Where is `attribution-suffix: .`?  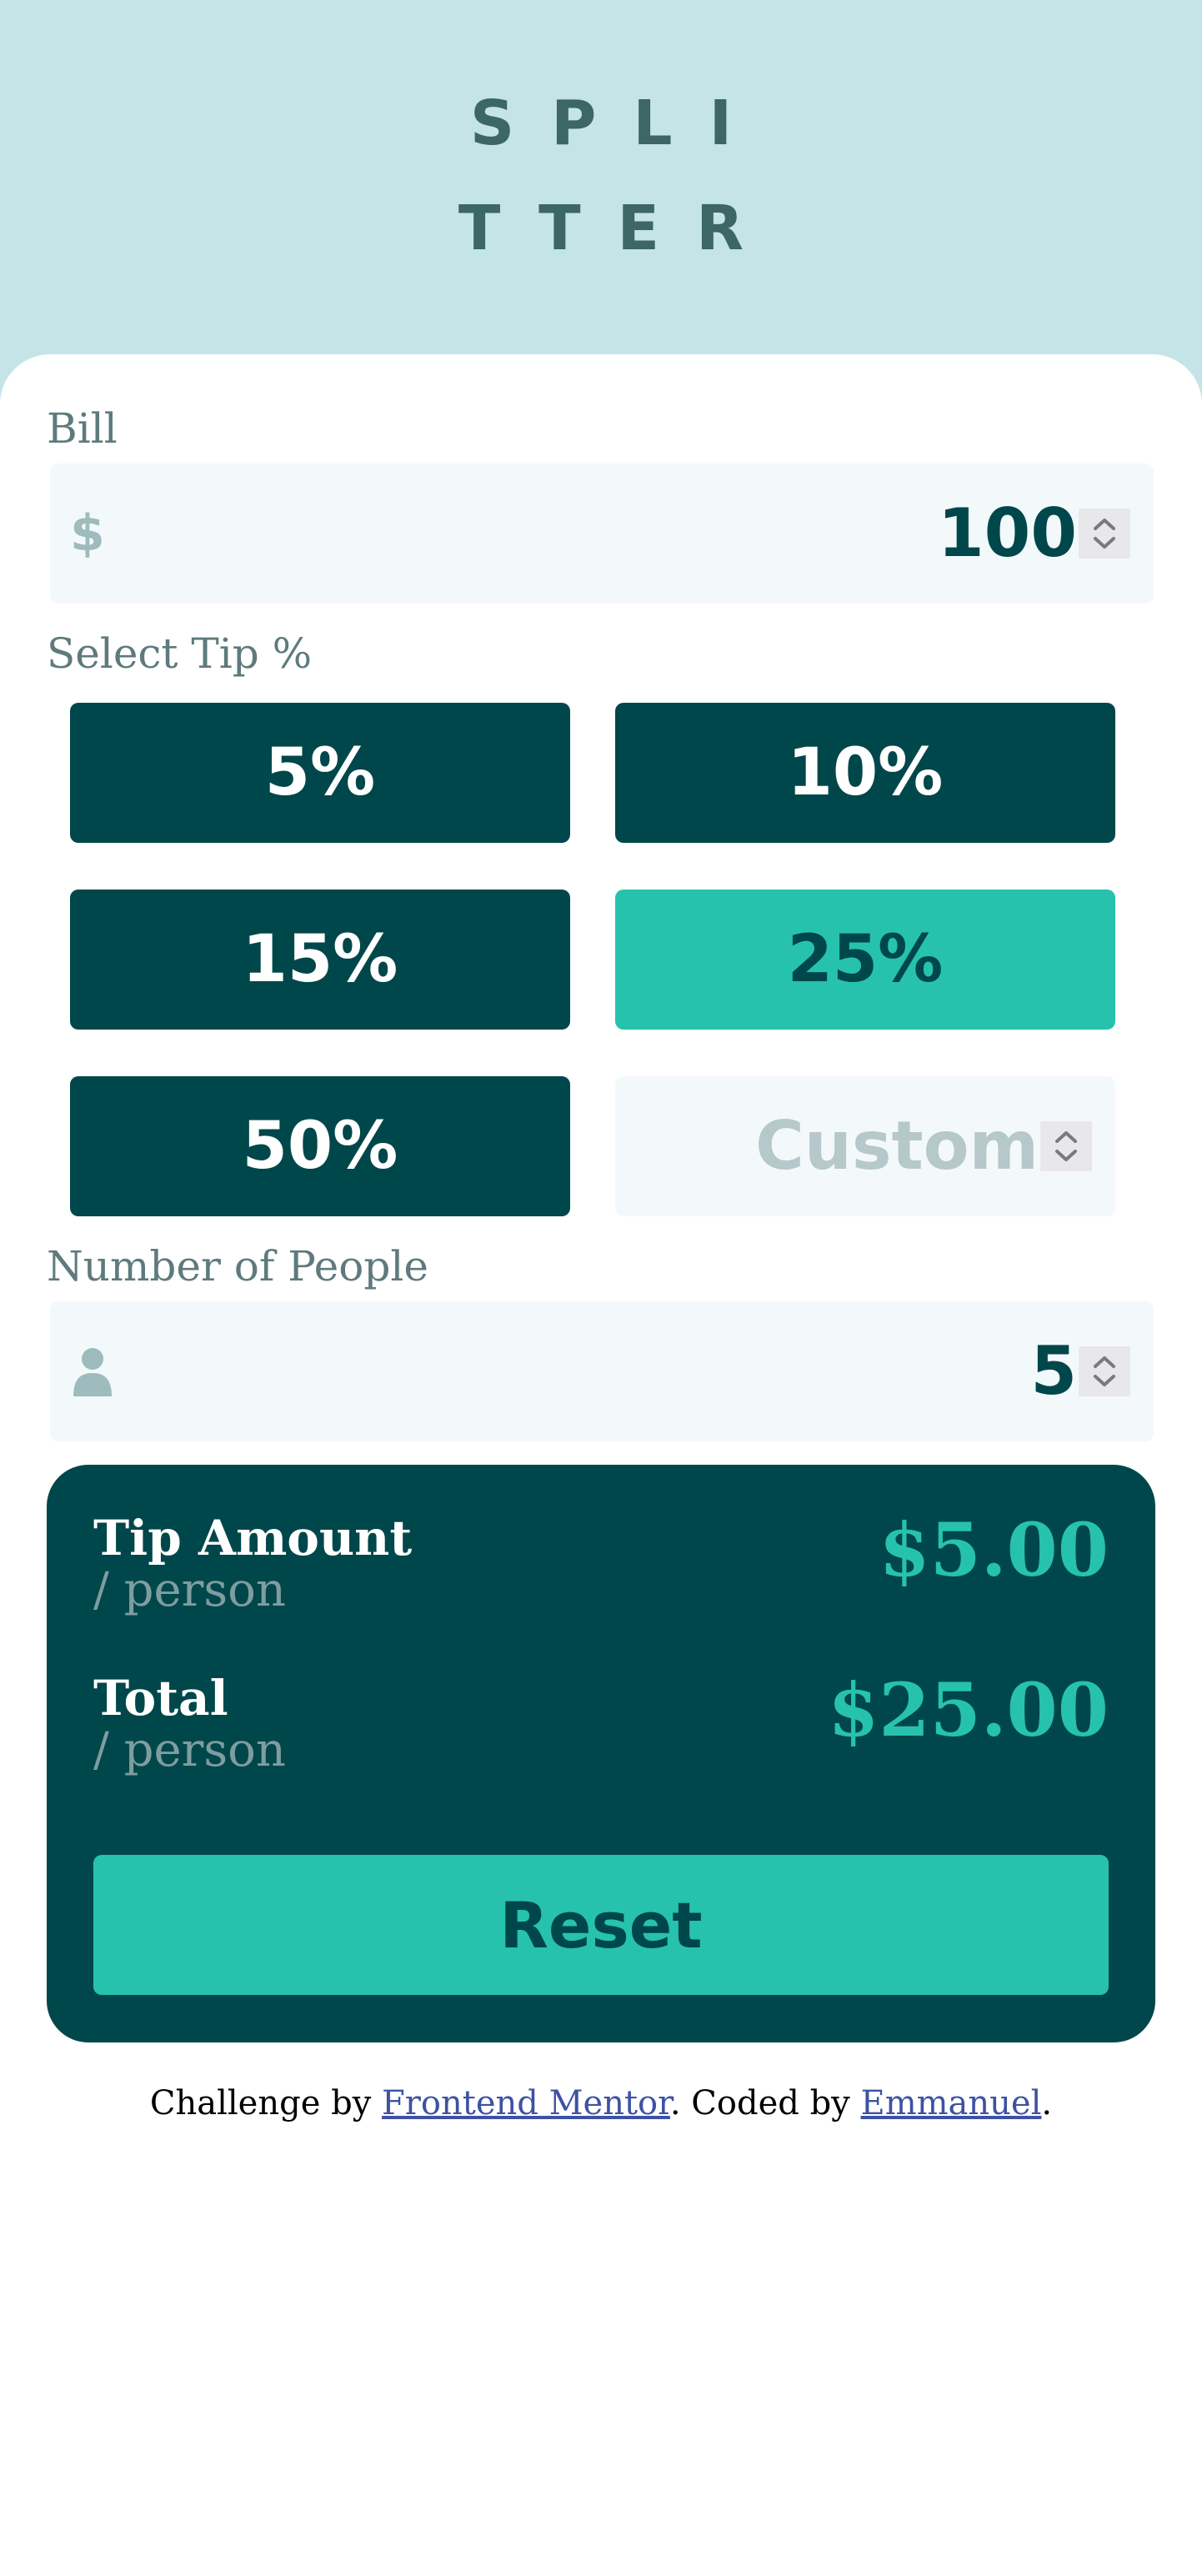 attribution-suffix: . is located at coordinates (1047, 2103).